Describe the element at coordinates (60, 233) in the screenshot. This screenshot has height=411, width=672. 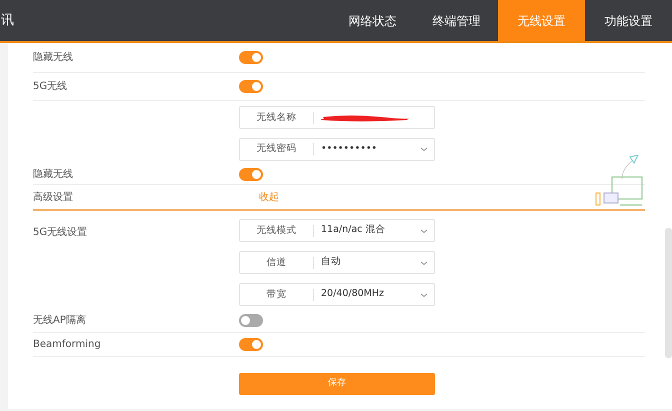
I see `section-label: 5G无线设置` at that location.